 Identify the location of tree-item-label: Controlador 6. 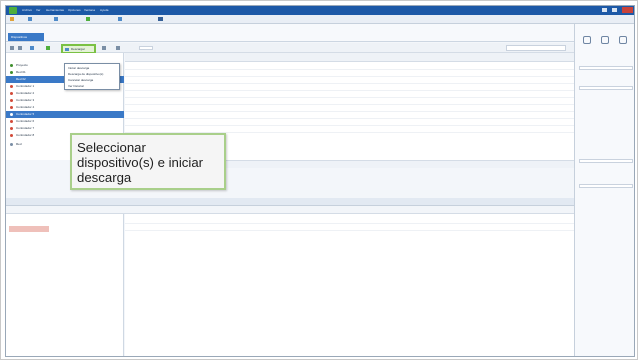
(25, 121).